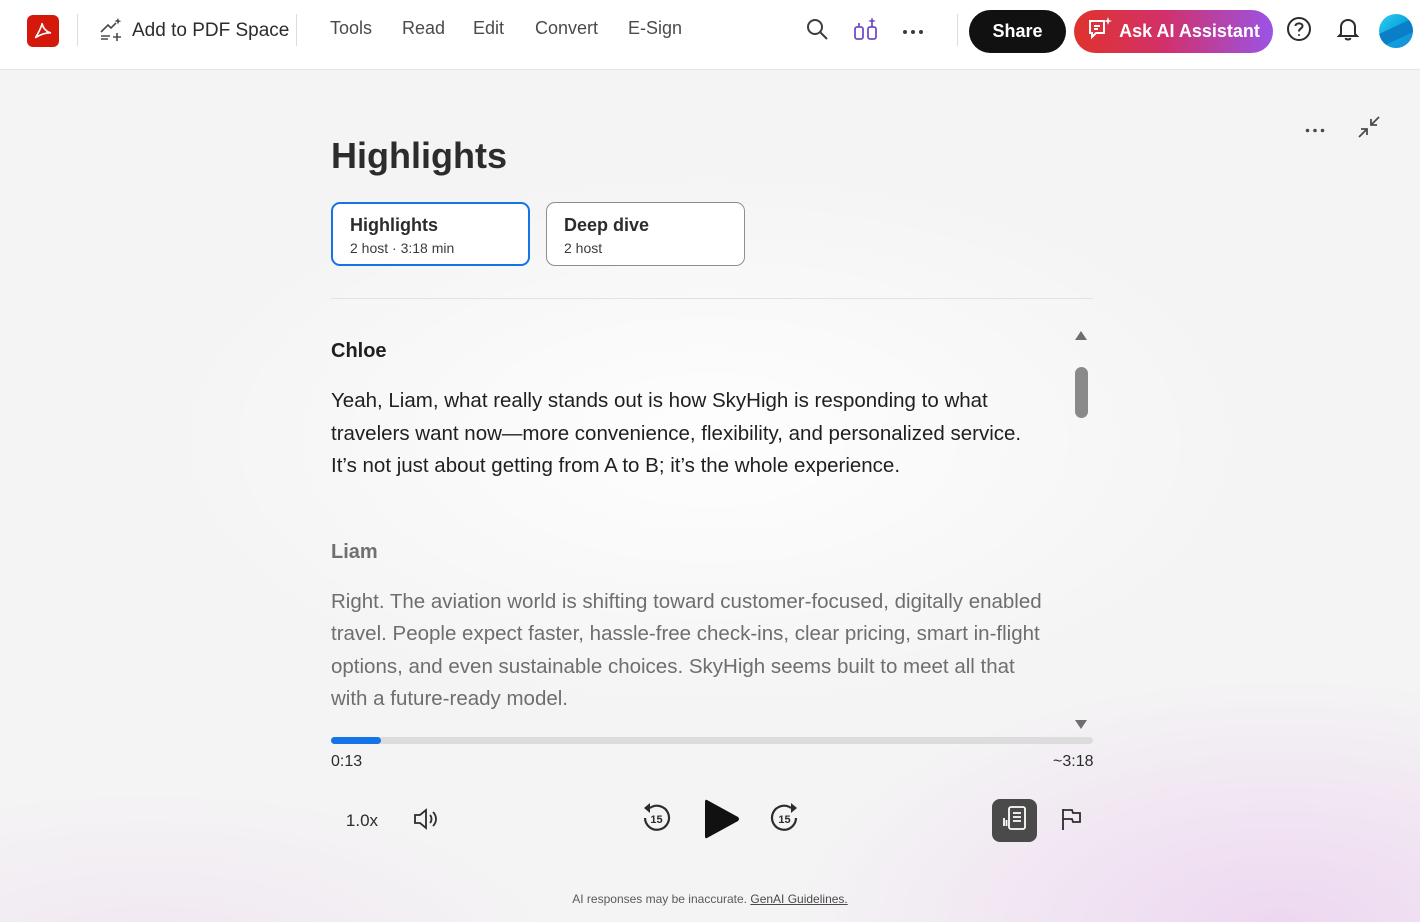 This screenshot has width=1420, height=922. I want to click on flag-icon, so click(1071, 821).